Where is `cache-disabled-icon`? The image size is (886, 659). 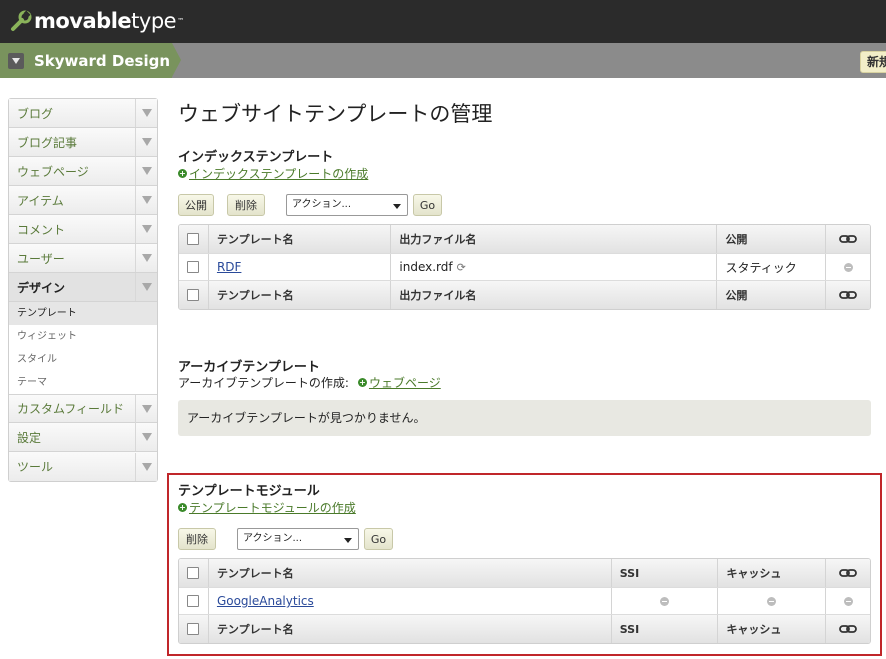 cache-disabled-icon is located at coordinates (772, 601).